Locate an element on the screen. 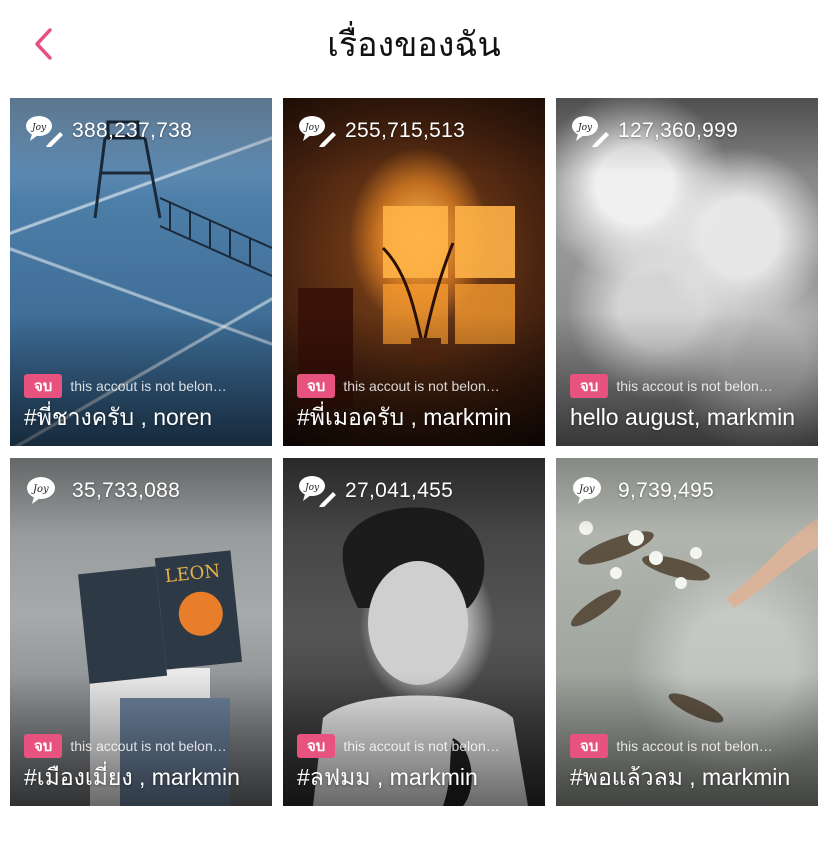 Image resolution: width=828 pixels, height=861 pixels. view-counter: Joy 255,715,513 is located at coordinates (381, 131).